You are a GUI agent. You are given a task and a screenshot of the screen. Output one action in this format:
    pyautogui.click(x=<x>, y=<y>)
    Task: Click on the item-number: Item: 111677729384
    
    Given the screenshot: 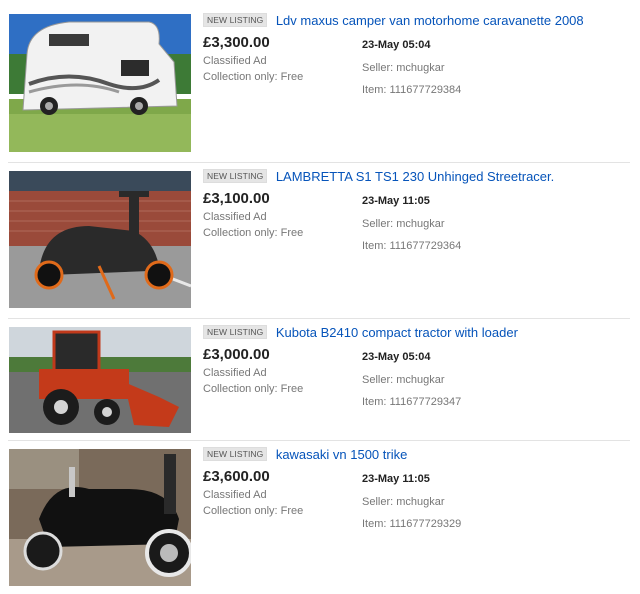 What is the action you would take?
    pyautogui.click(x=412, y=90)
    